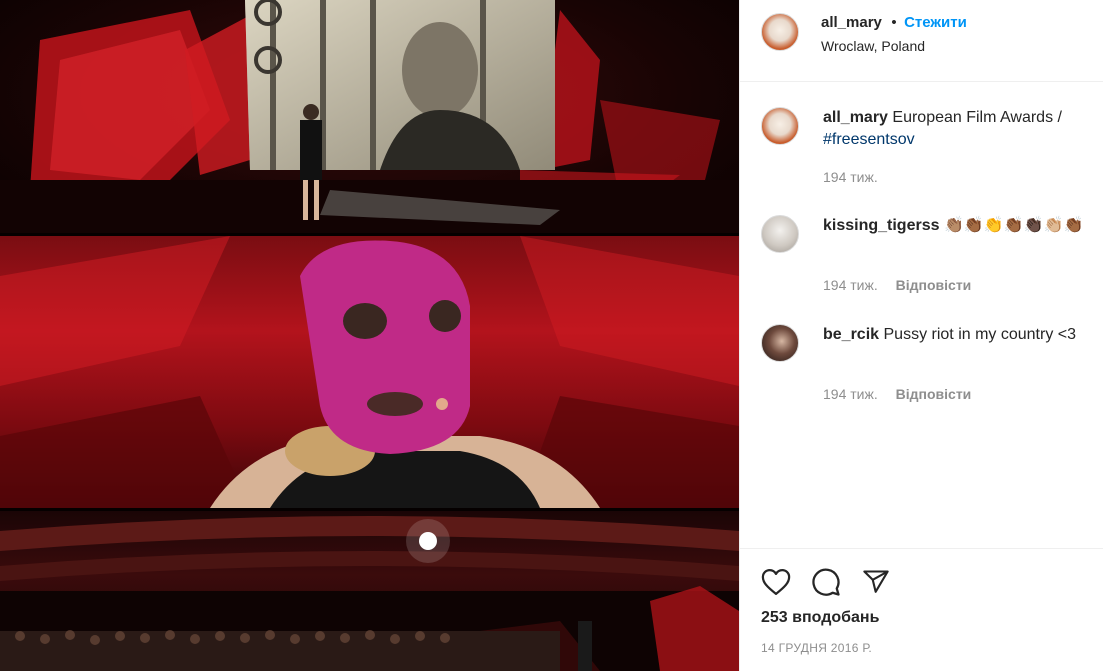 The height and width of the screenshot is (671, 1103). I want to click on likes-count: 253 вподобань, so click(820, 618).